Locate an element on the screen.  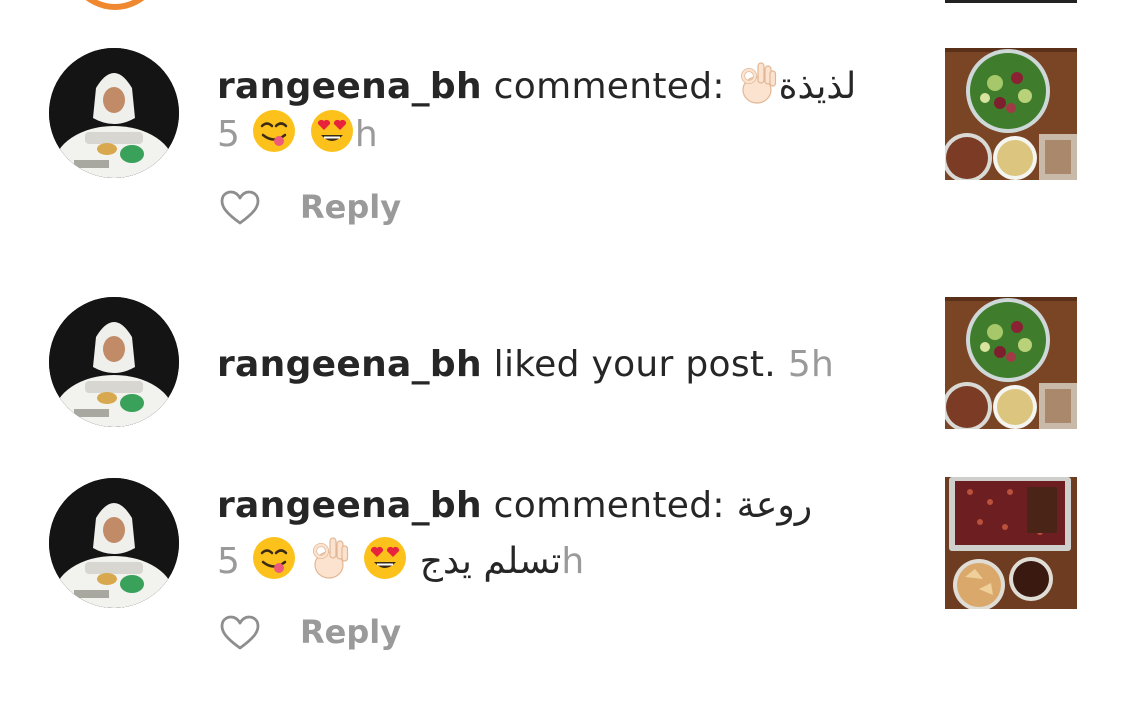
notification-text: rangeena_bh commented: روعة is located at coordinates (514, 506).